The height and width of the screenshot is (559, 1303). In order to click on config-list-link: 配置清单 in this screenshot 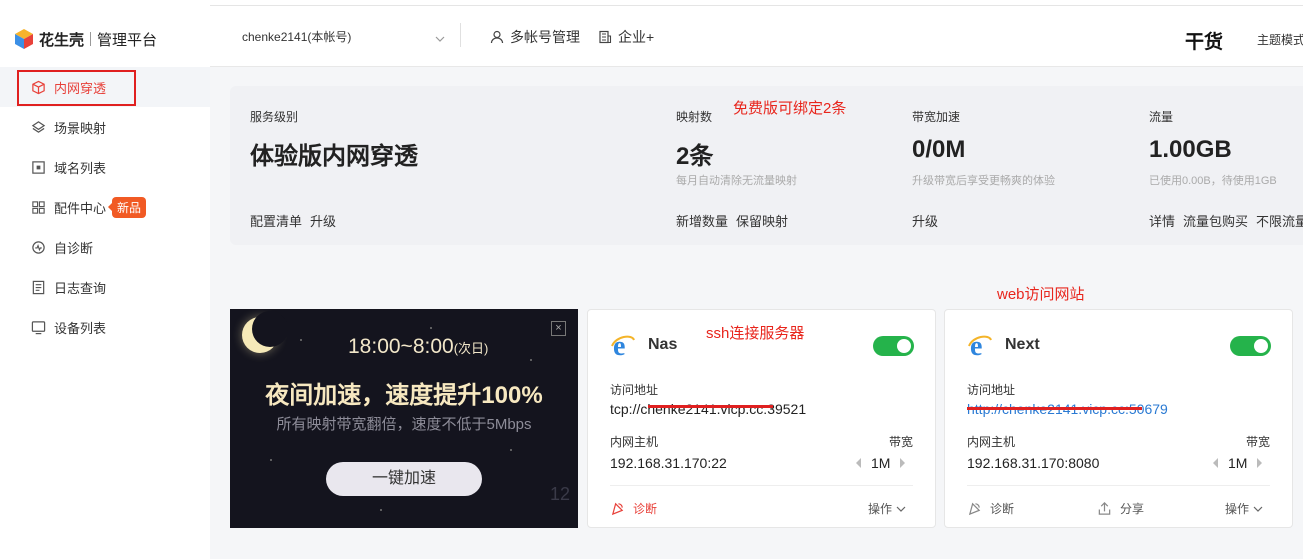, I will do `click(276, 221)`.